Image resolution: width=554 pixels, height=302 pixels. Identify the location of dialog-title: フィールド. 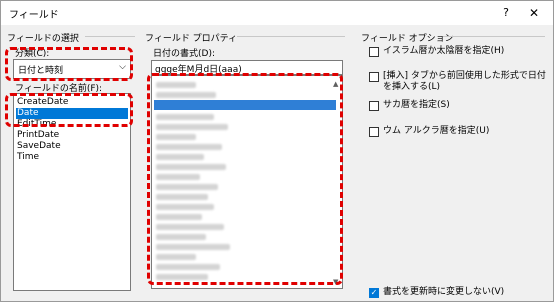
(34, 15).